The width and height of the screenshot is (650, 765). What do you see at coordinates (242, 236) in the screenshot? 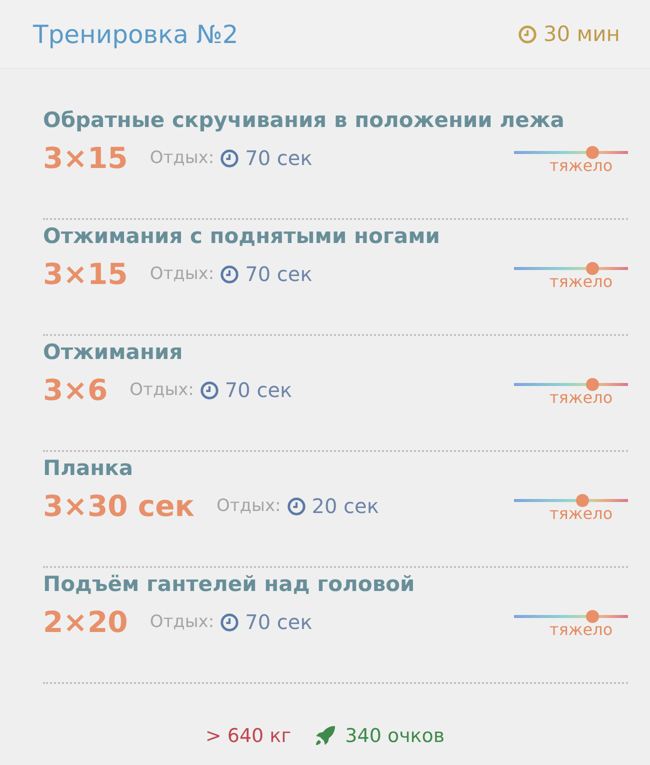
I see `exercise-name: Отжимания с поднятыми ногами` at bounding box center [242, 236].